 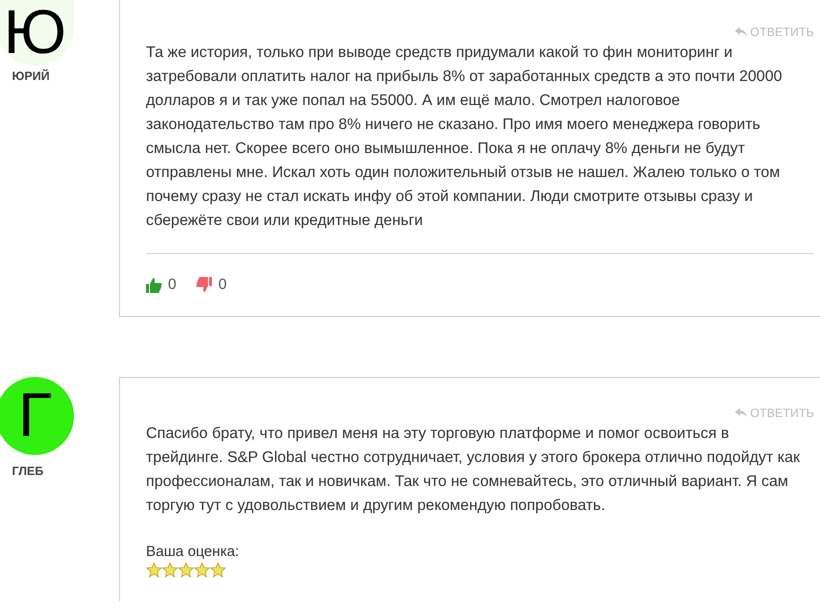 I want to click on avatar: Ю, so click(x=37, y=33).